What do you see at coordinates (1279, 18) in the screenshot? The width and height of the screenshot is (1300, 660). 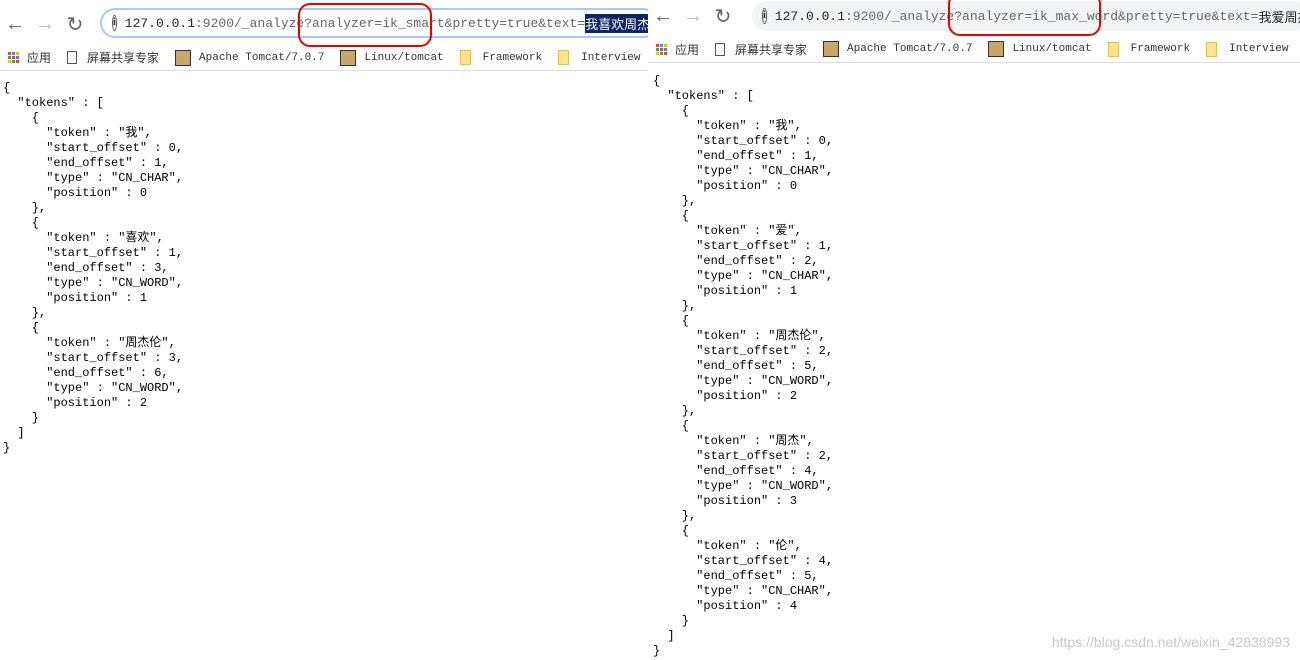 I see `url-query-text: 我爱周杰伦` at bounding box center [1279, 18].